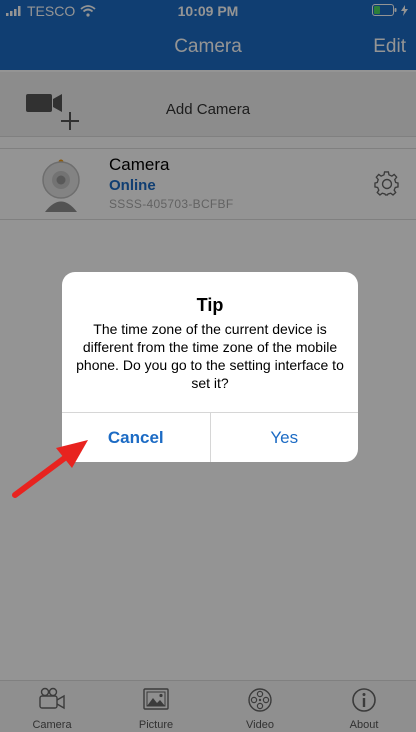 Image resolution: width=416 pixels, height=732 pixels. Describe the element at coordinates (210, 305) in the screenshot. I see `dialog-title: Tip` at that location.